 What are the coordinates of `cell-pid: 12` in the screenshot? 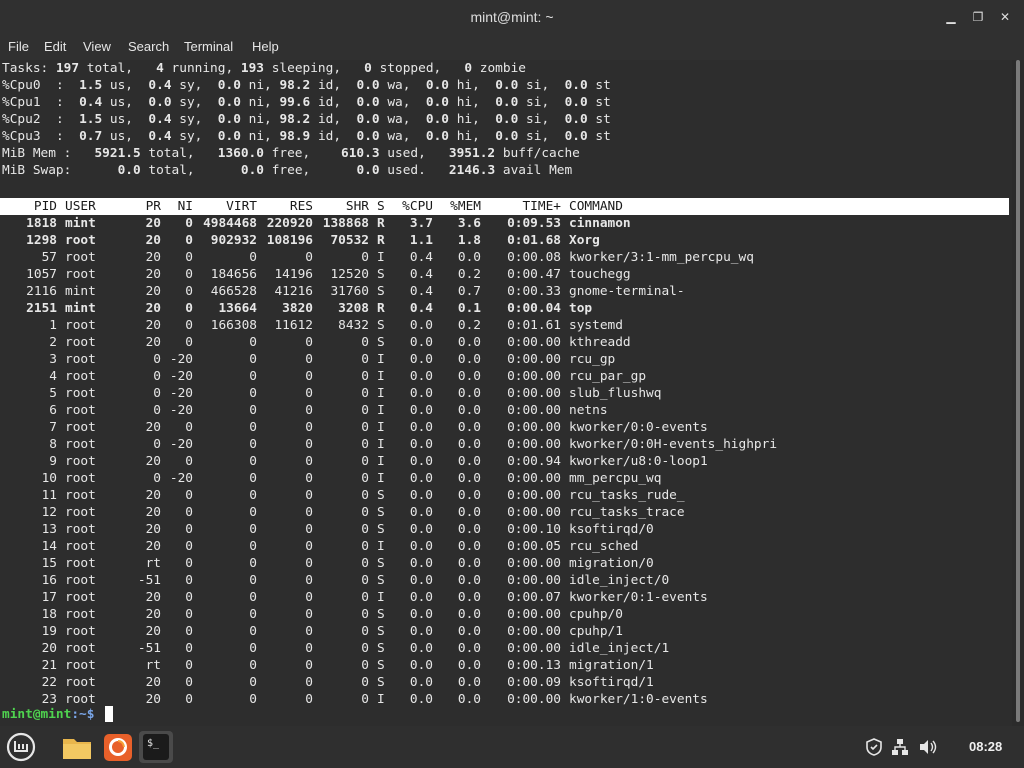 It's located at (49, 512).